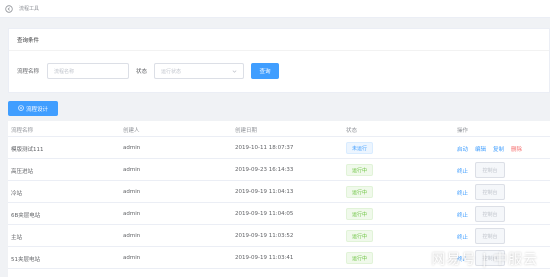  Describe the element at coordinates (28, 40) in the screenshot. I see `query-header-title: 查询条件` at that location.